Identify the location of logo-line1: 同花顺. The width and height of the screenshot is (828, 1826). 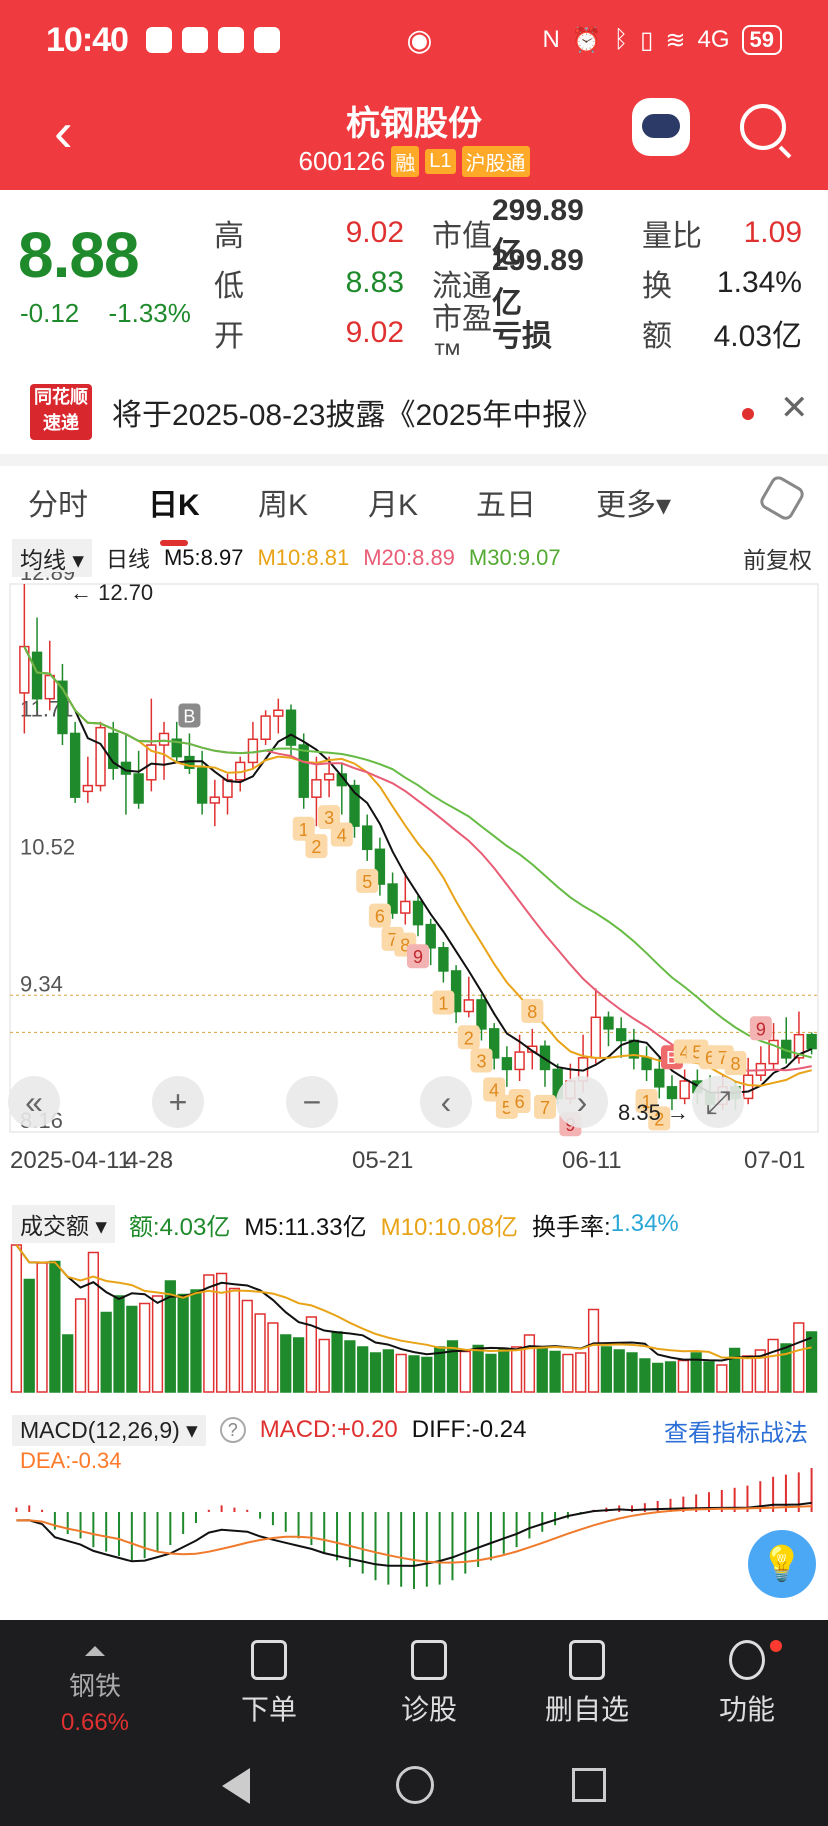
(61, 397).